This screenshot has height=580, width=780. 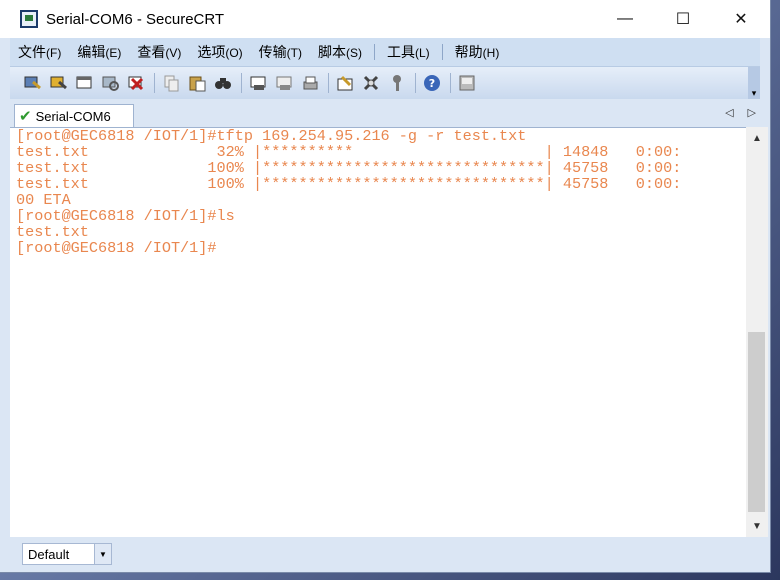 I want to click on menu-transfer-accel: (T), so click(x=294, y=53).